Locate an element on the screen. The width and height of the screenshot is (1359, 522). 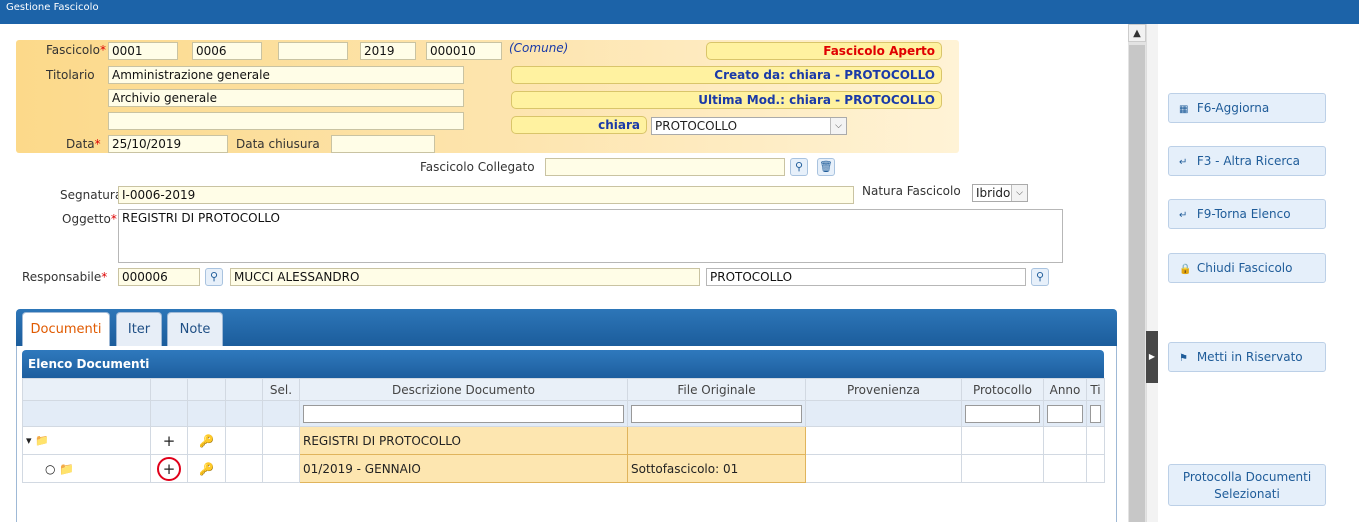
data-chiusura-field is located at coordinates (383, 144).